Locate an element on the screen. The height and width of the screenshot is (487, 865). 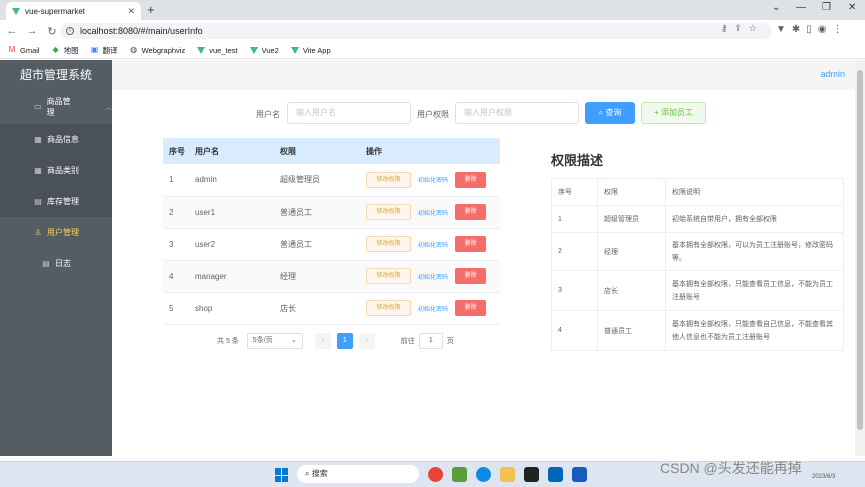
word-icon is located at coordinates (579, 474).